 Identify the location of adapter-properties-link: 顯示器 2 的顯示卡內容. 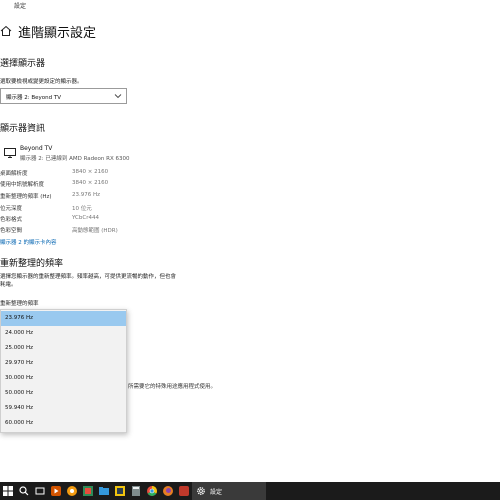
(28, 242).